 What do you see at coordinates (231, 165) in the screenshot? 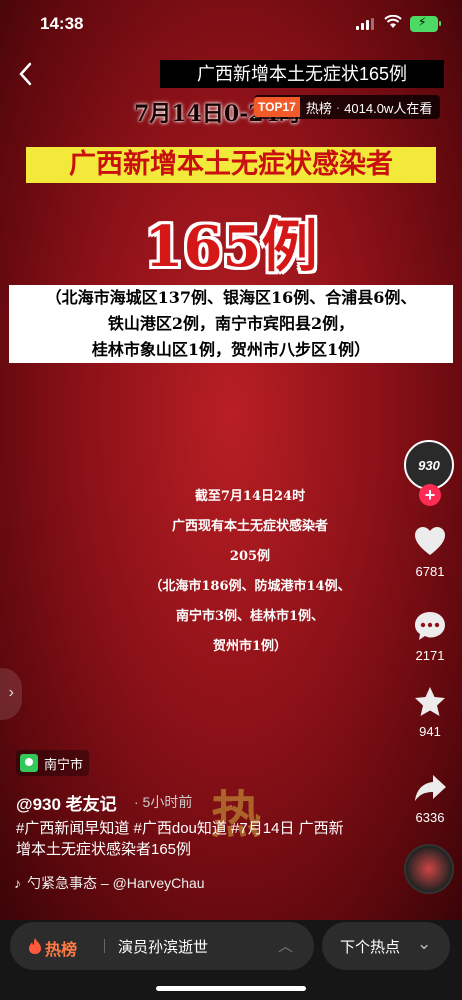
I see `headline-banner: 广西新增本土无症状感染者` at bounding box center [231, 165].